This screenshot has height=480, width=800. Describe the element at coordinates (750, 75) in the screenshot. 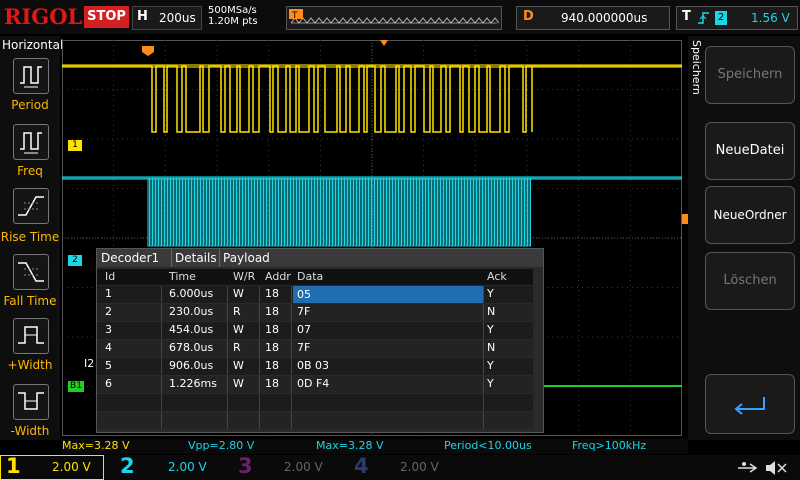

I see `speichern-button: Speichern` at that location.